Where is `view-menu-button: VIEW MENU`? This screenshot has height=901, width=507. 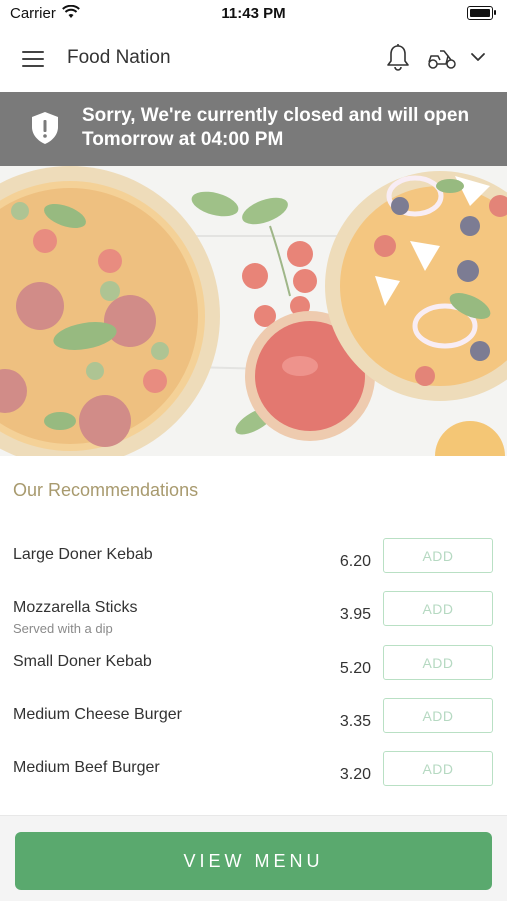
view-menu-button: VIEW MENU is located at coordinates (253, 861).